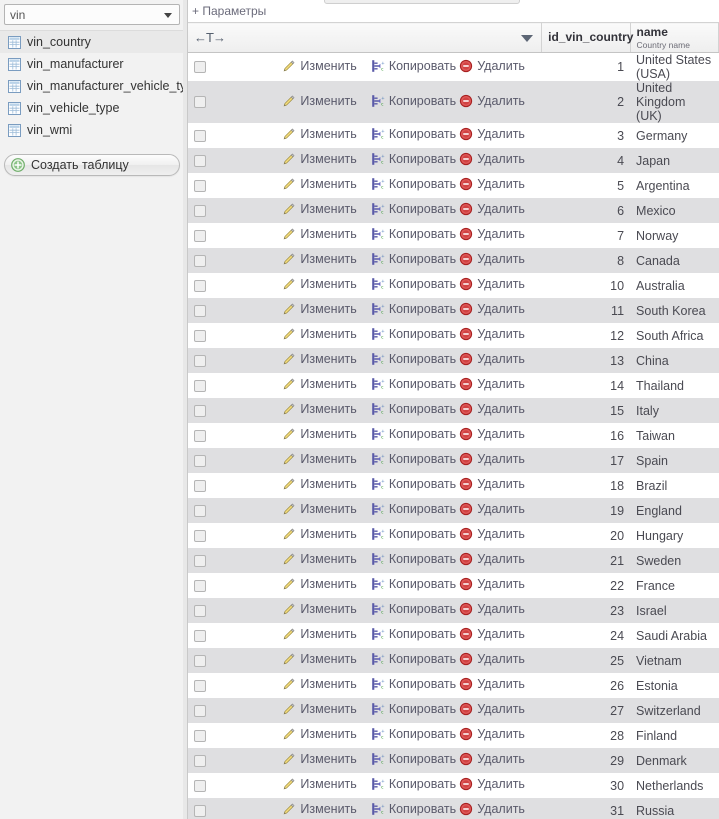 This screenshot has height=819, width=719. Describe the element at coordinates (587, 37) in the screenshot. I see `column-header-id: id_vin_country` at that location.